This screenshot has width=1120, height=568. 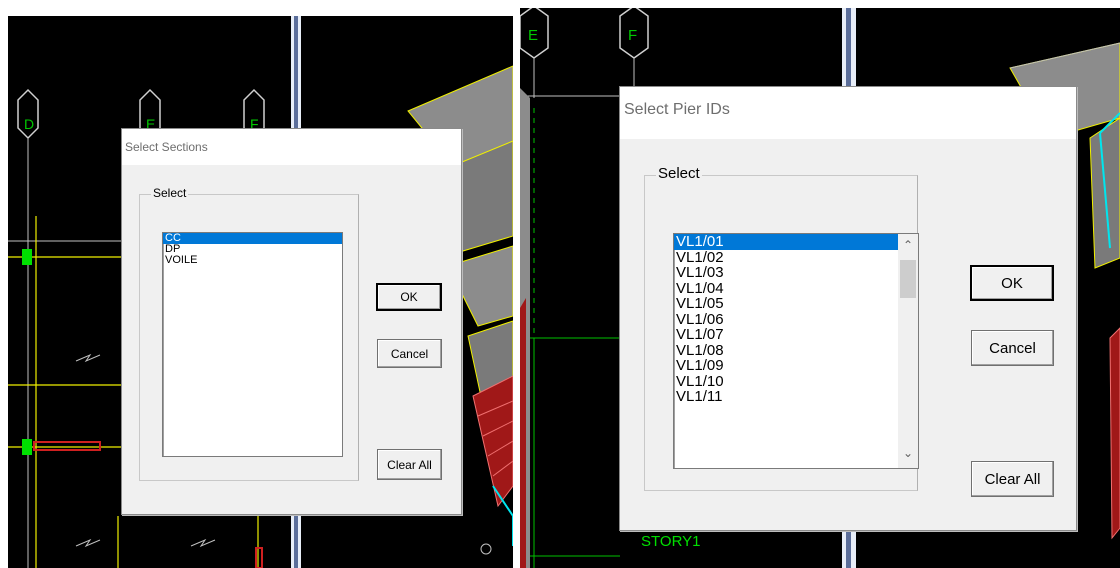 What do you see at coordinates (786, 335) in the screenshot?
I see `list-item: VL1/07` at bounding box center [786, 335].